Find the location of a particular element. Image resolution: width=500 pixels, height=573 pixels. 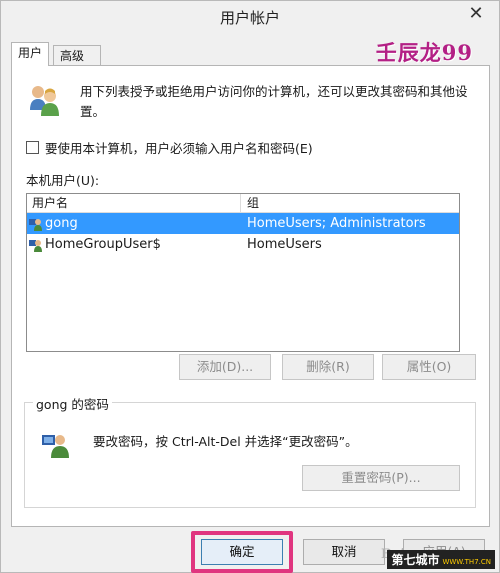

user-name: gong is located at coordinates (61, 223).